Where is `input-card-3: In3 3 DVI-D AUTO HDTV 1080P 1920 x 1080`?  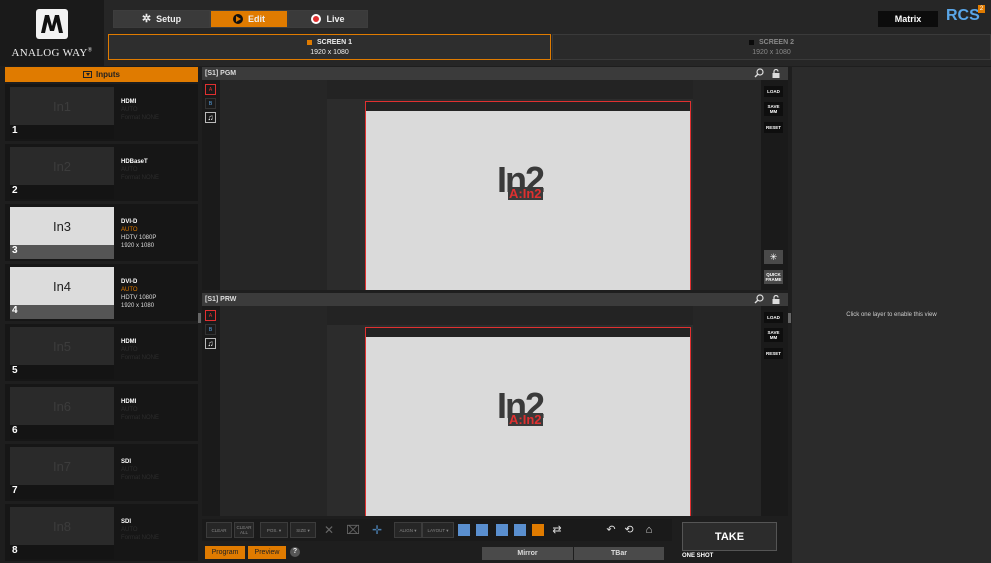 input-card-3: In3 3 DVI-D AUTO HDTV 1080P 1920 x 1080 is located at coordinates (101, 232).